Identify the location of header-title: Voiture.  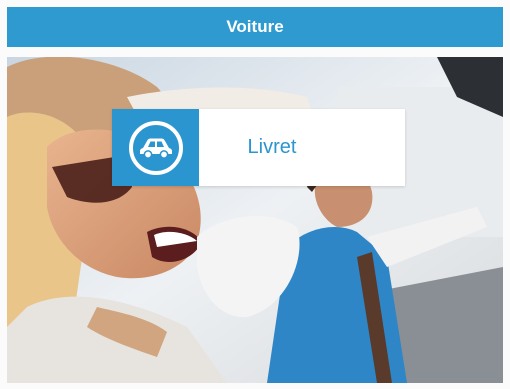
(255, 26).